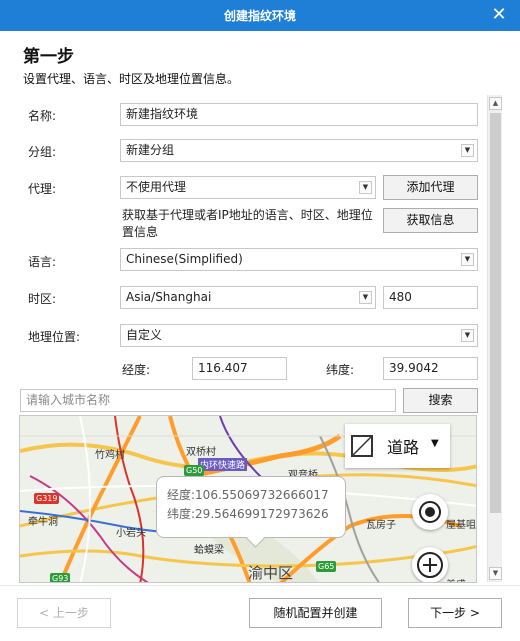 The width and height of the screenshot is (520, 641). I want to click on zoom-in-button, so click(430, 564).